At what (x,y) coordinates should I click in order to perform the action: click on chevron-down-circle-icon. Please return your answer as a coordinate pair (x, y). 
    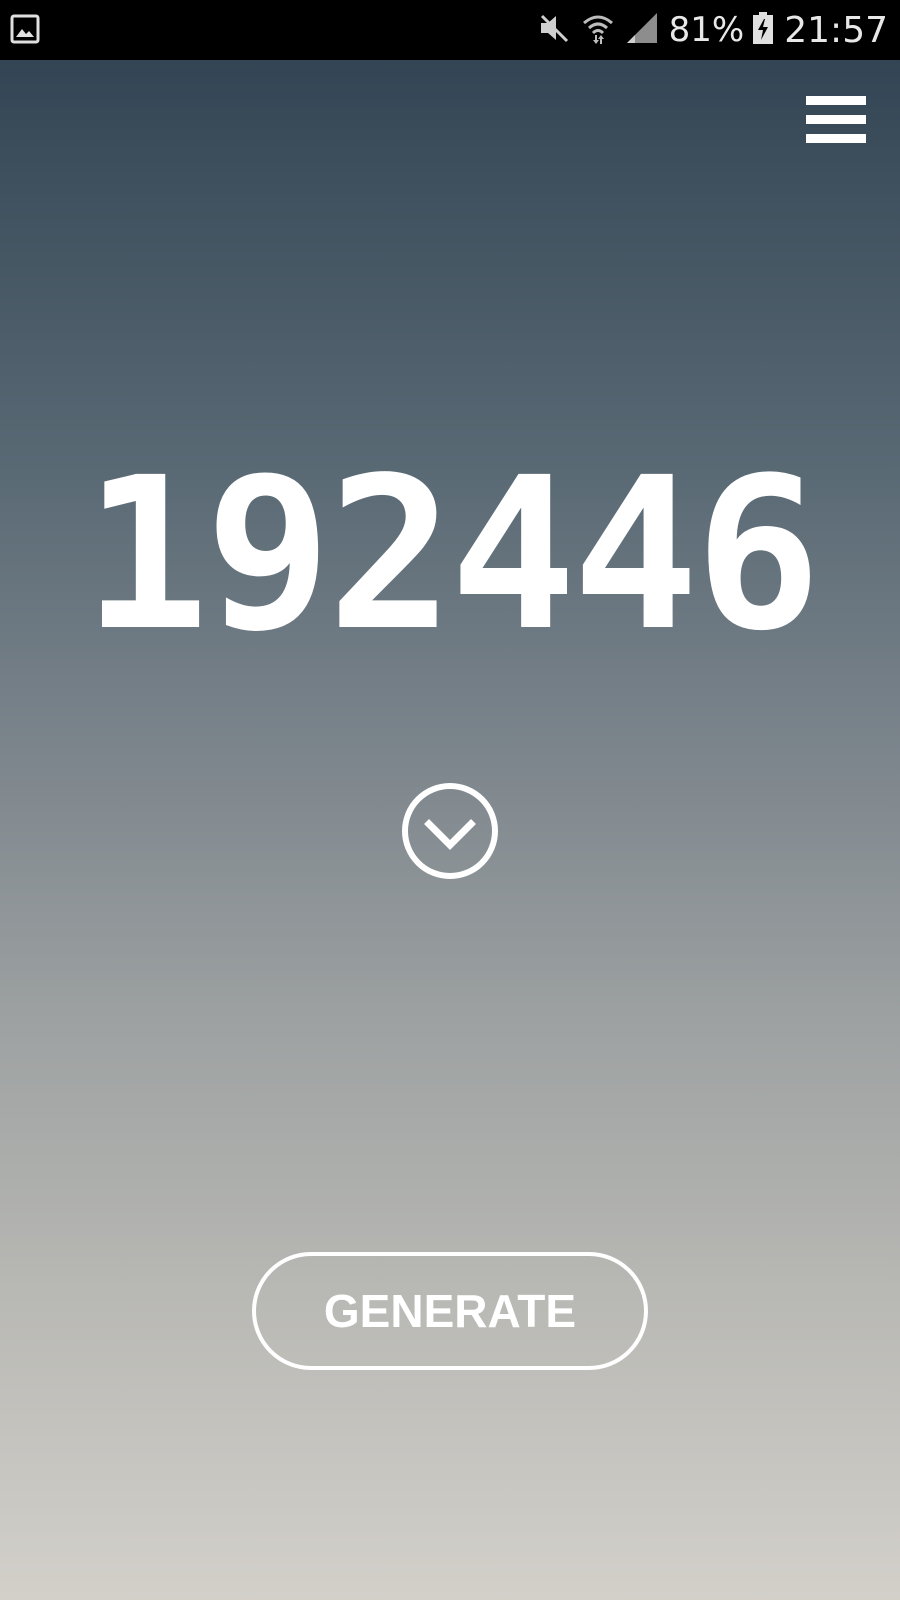
    Looking at the image, I should click on (450, 831).